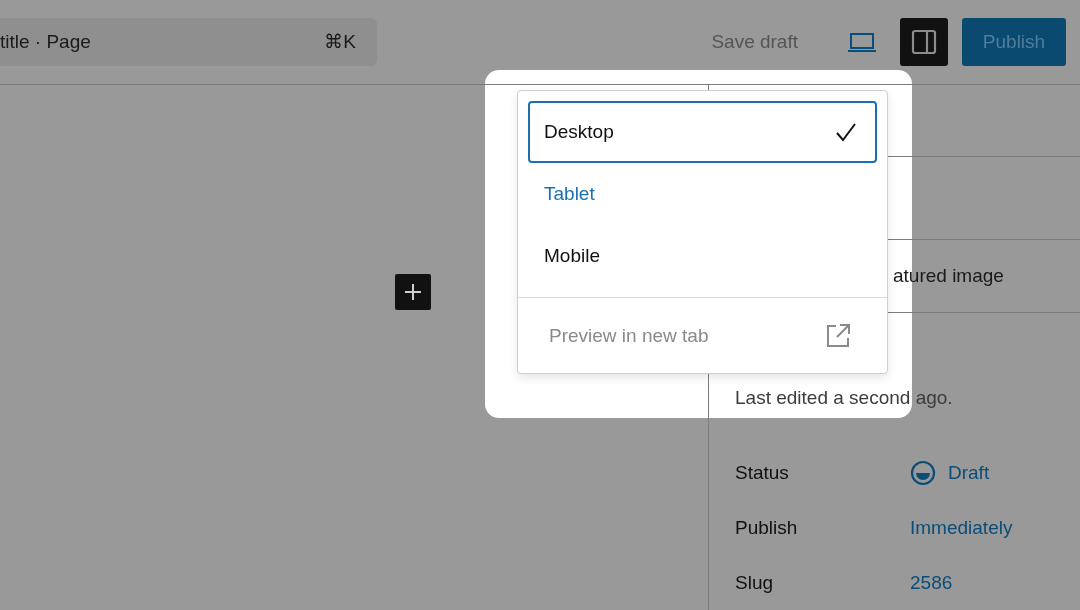 The image size is (1080, 610). Describe the element at coordinates (340, 41) in the screenshot. I see `shortcut-hint: ⌘K` at that location.